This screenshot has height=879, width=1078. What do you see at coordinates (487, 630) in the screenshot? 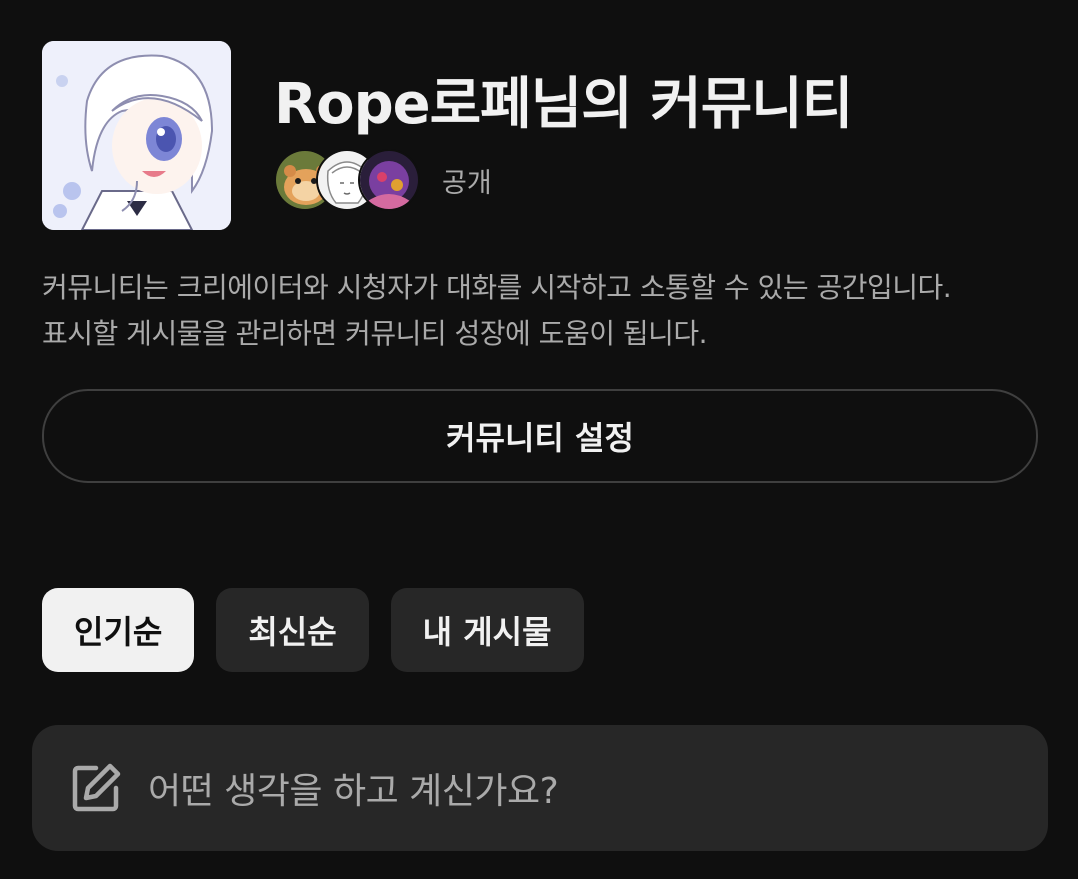
I see `sort-chip-my-posts: 내 게시물` at bounding box center [487, 630].